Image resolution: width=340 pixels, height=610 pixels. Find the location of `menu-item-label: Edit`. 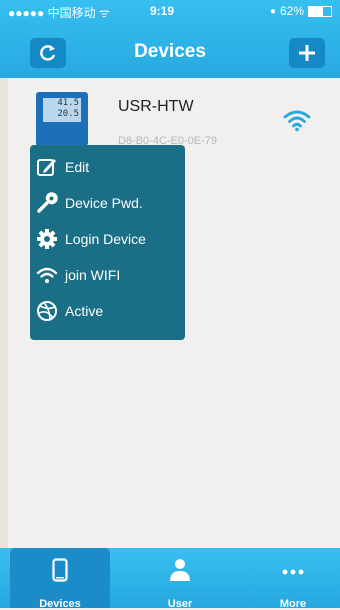

menu-item-label: Edit is located at coordinates (77, 167).